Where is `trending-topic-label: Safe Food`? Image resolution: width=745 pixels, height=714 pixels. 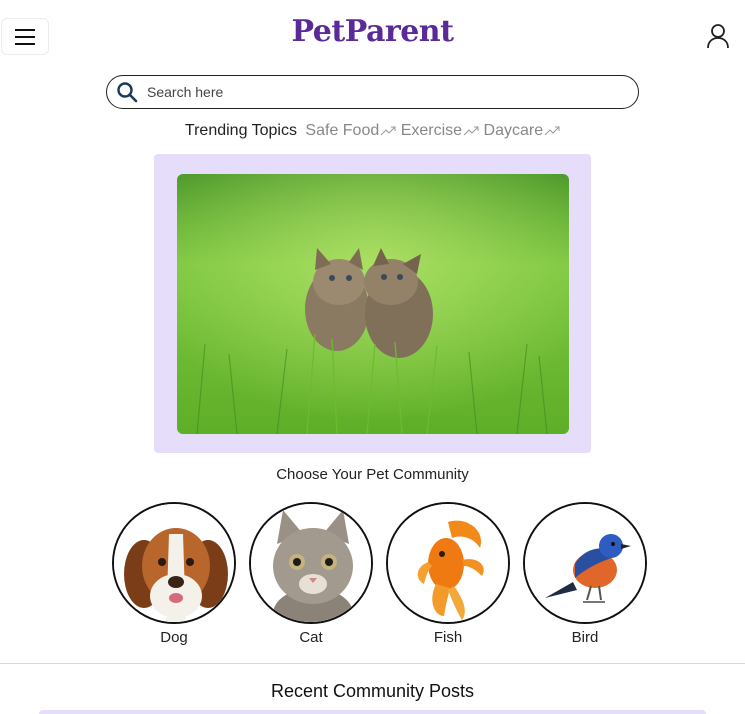
trending-topic-label: Safe Food is located at coordinates (342, 130).